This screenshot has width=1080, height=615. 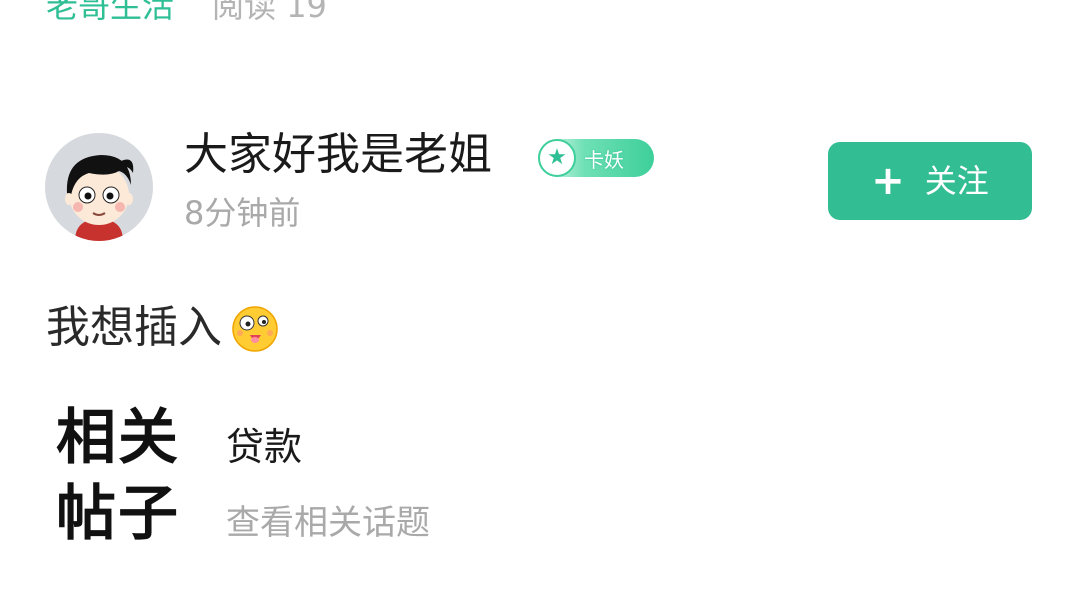 What do you see at coordinates (888, 181) in the screenshot?
I see `plus-icon: +` at bounding box center [888, 181].